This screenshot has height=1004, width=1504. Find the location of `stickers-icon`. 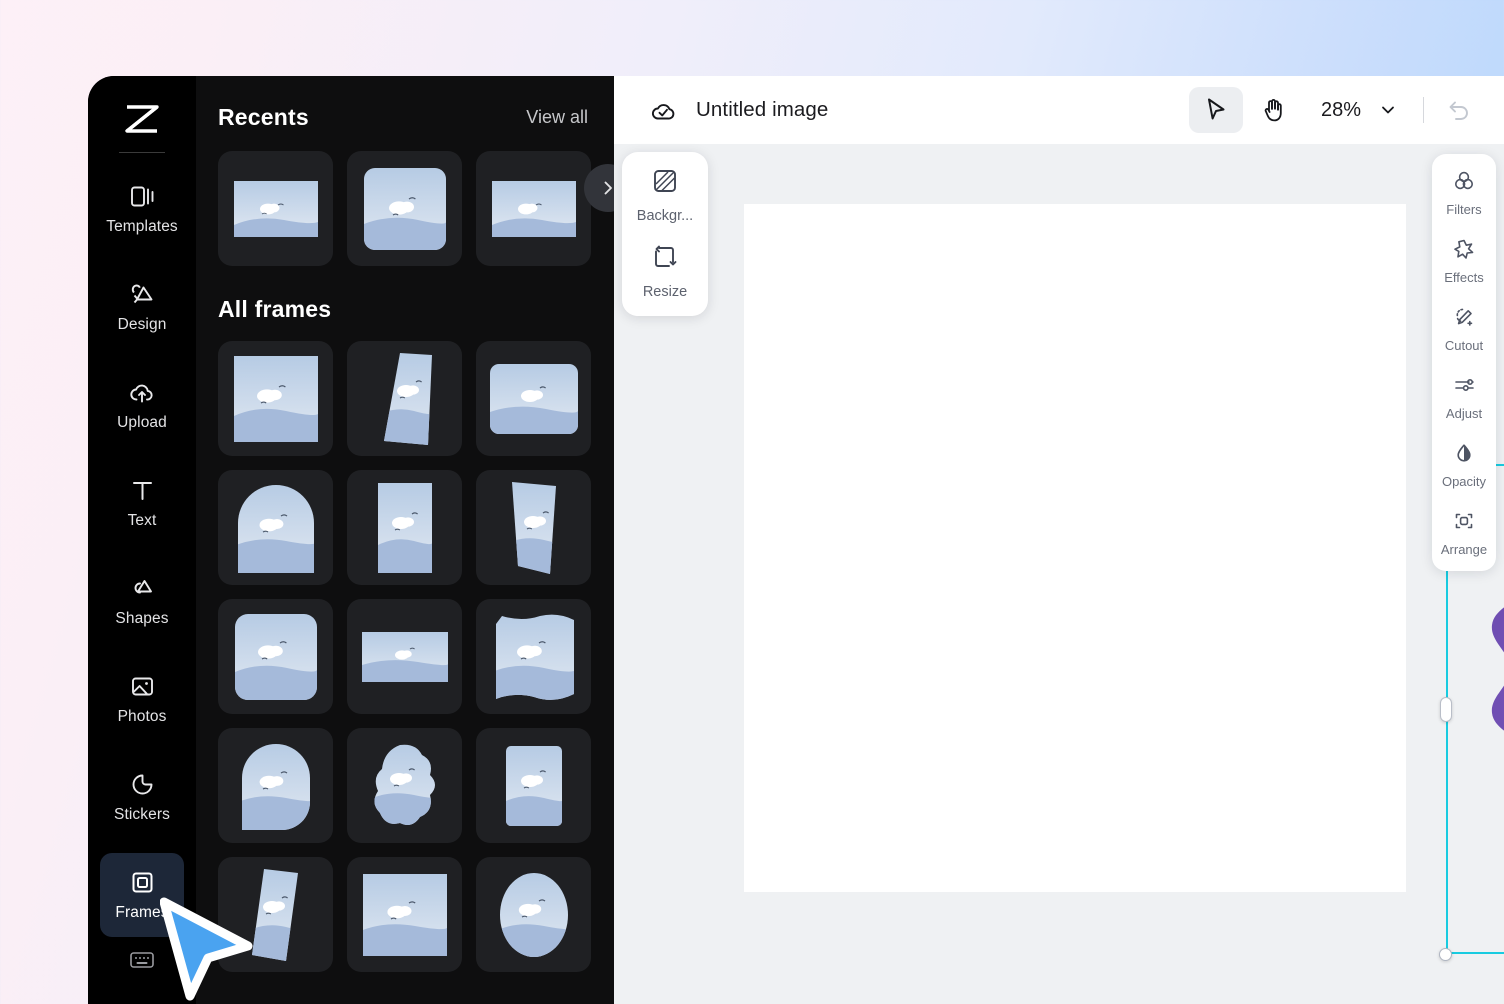

stickers-icon is located at coordinates (142, 785).